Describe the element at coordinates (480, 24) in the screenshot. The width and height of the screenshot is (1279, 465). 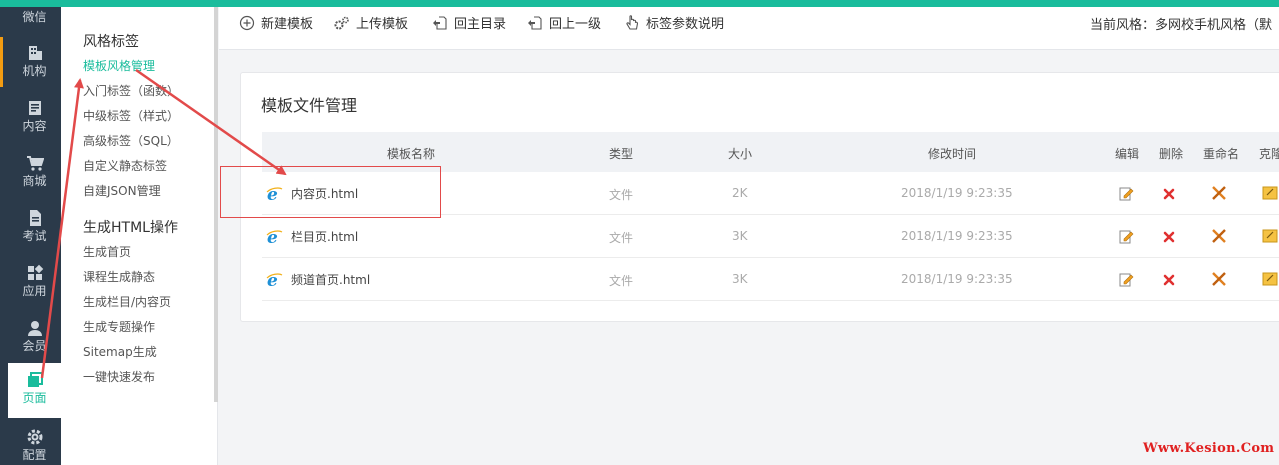
I see `back-root-label: 回主目录` at that location.